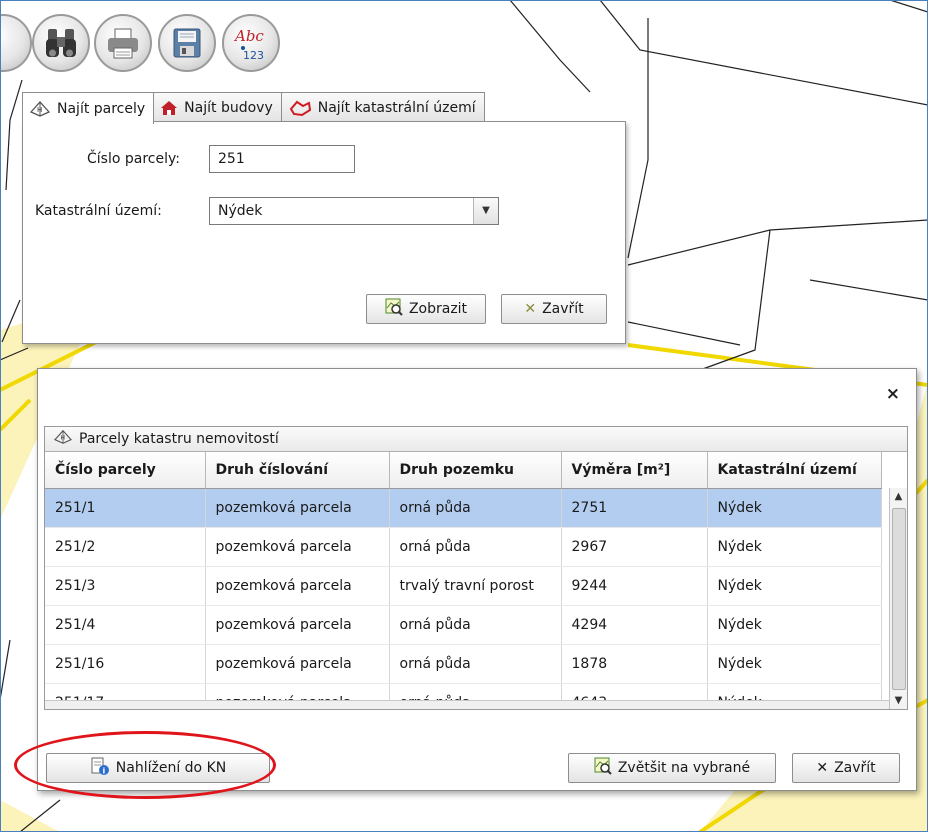 The height and width of the screenshot is (832, 928). I want to click on territory-outline-icon, so click(300, 108).